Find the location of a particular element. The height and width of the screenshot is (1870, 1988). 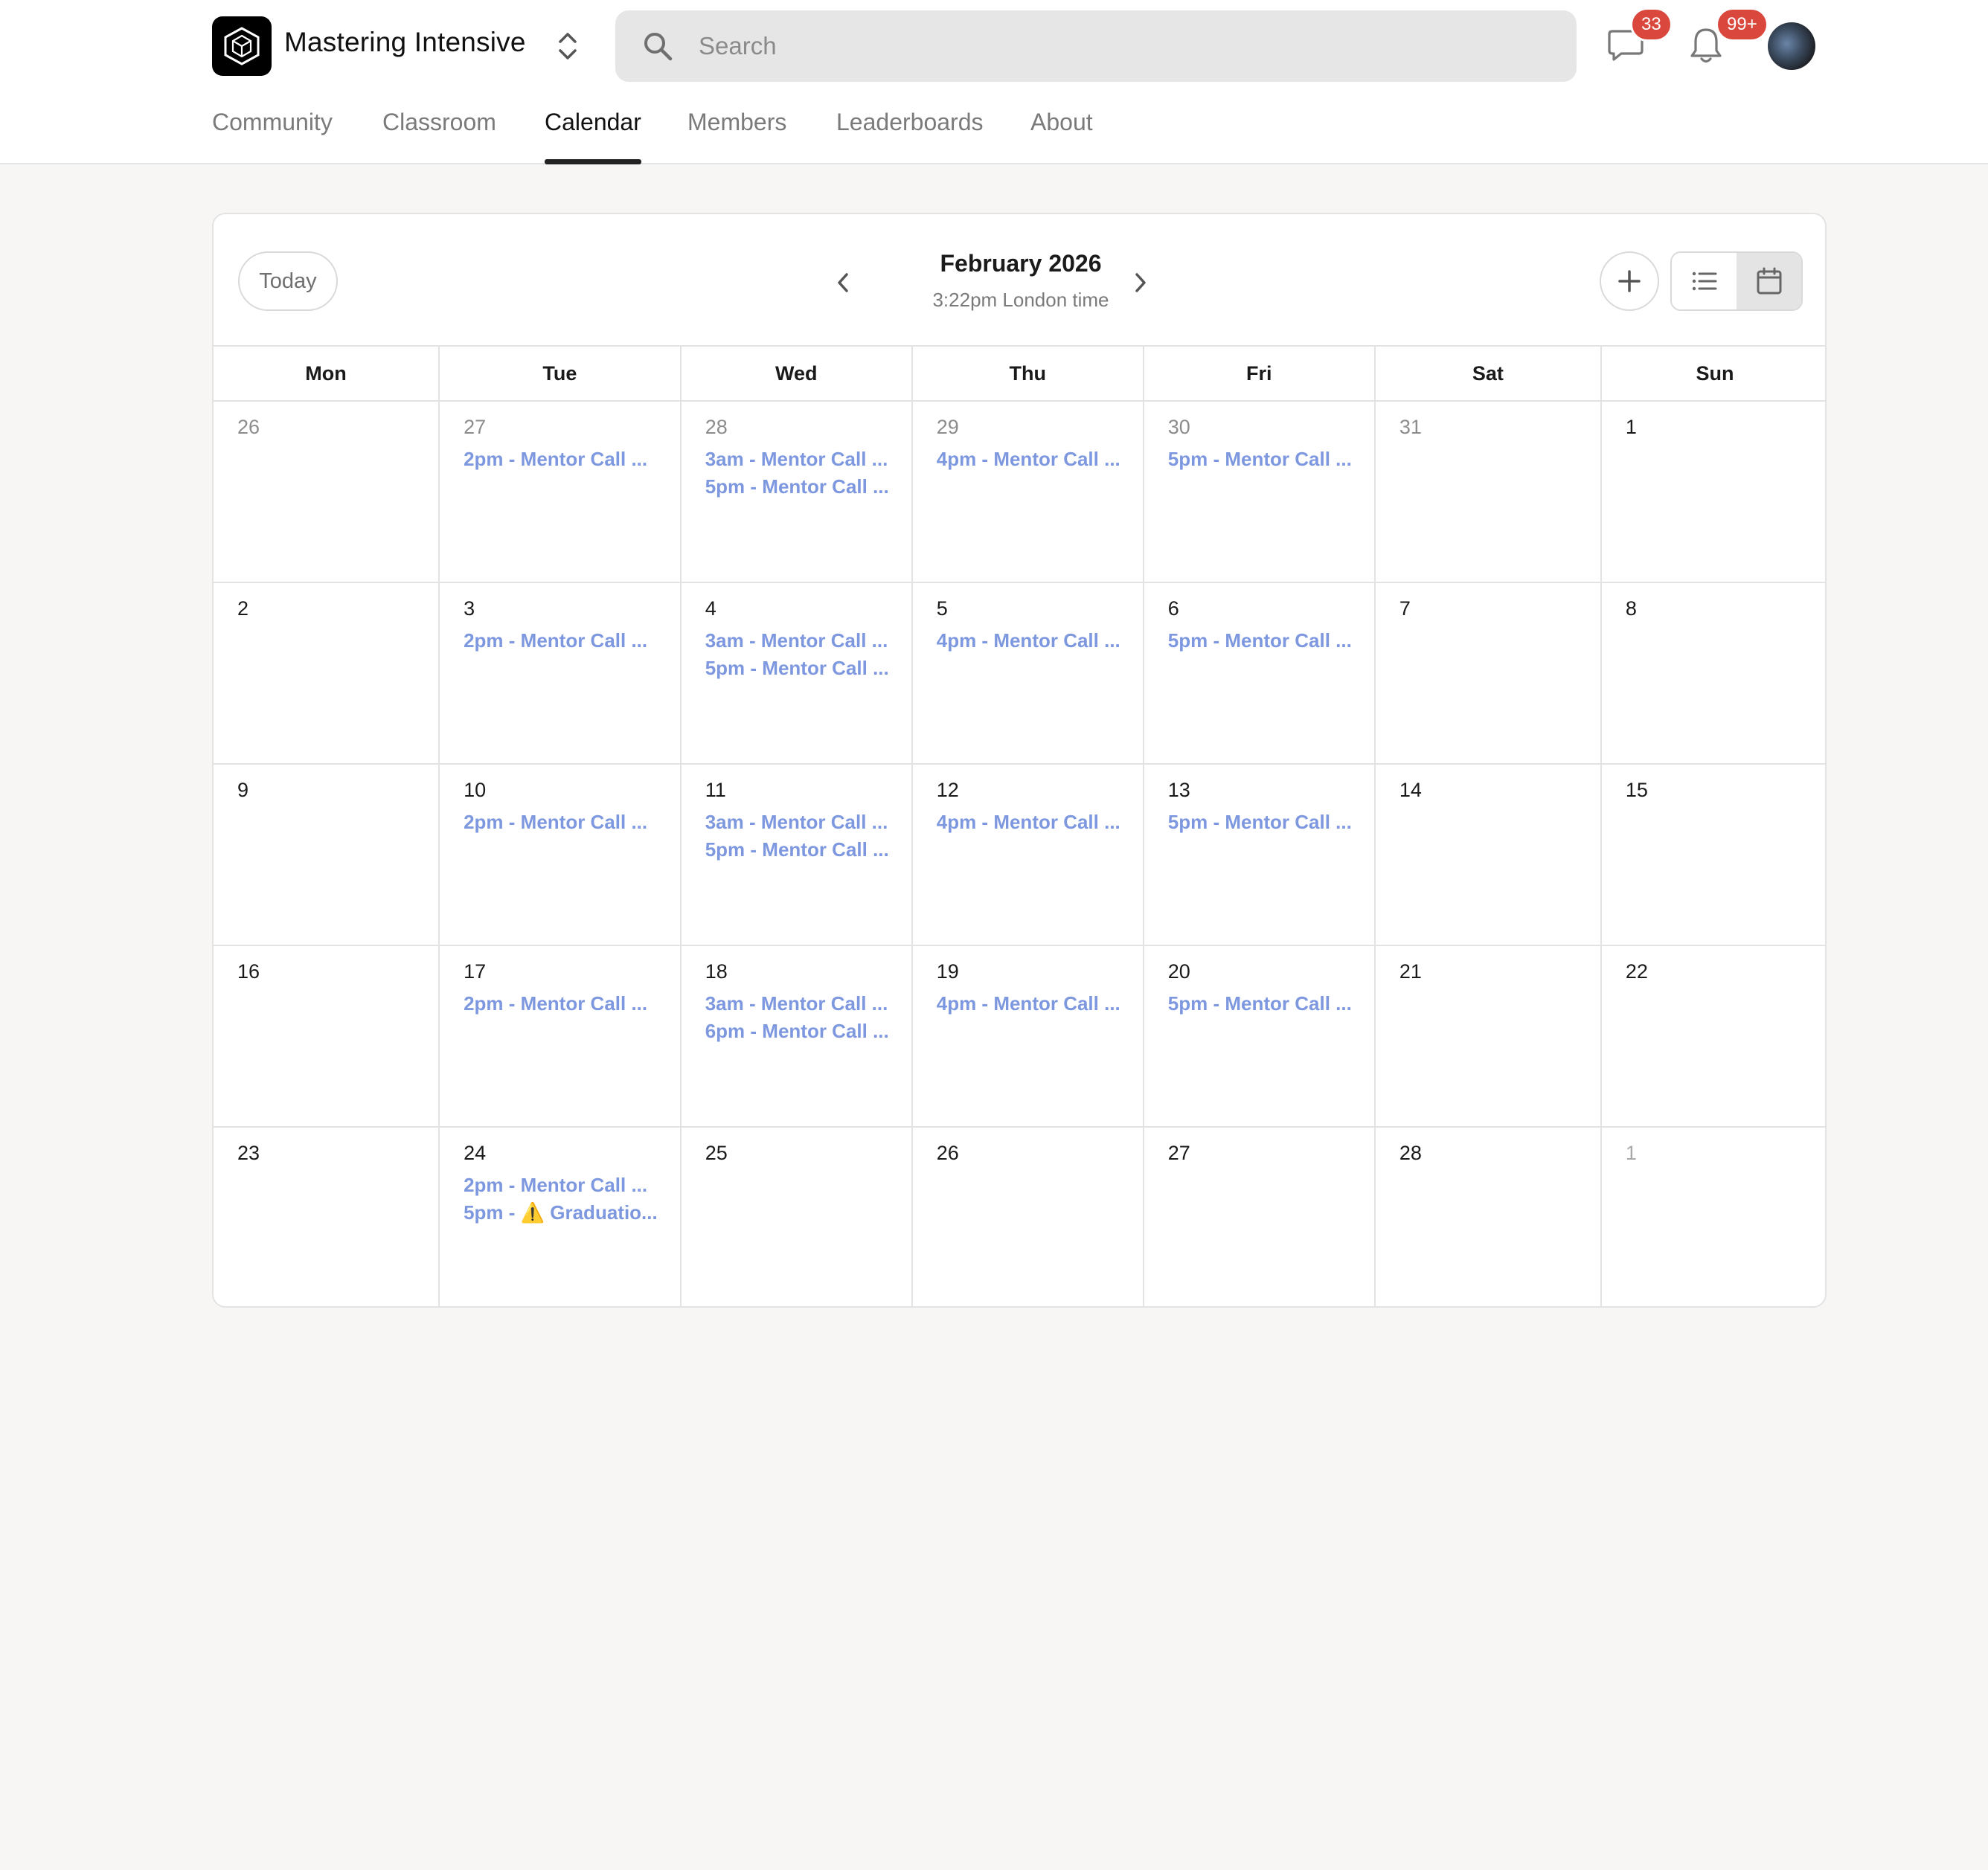

notification-count-badge: 99+ is located at coordinates (1742, 24).